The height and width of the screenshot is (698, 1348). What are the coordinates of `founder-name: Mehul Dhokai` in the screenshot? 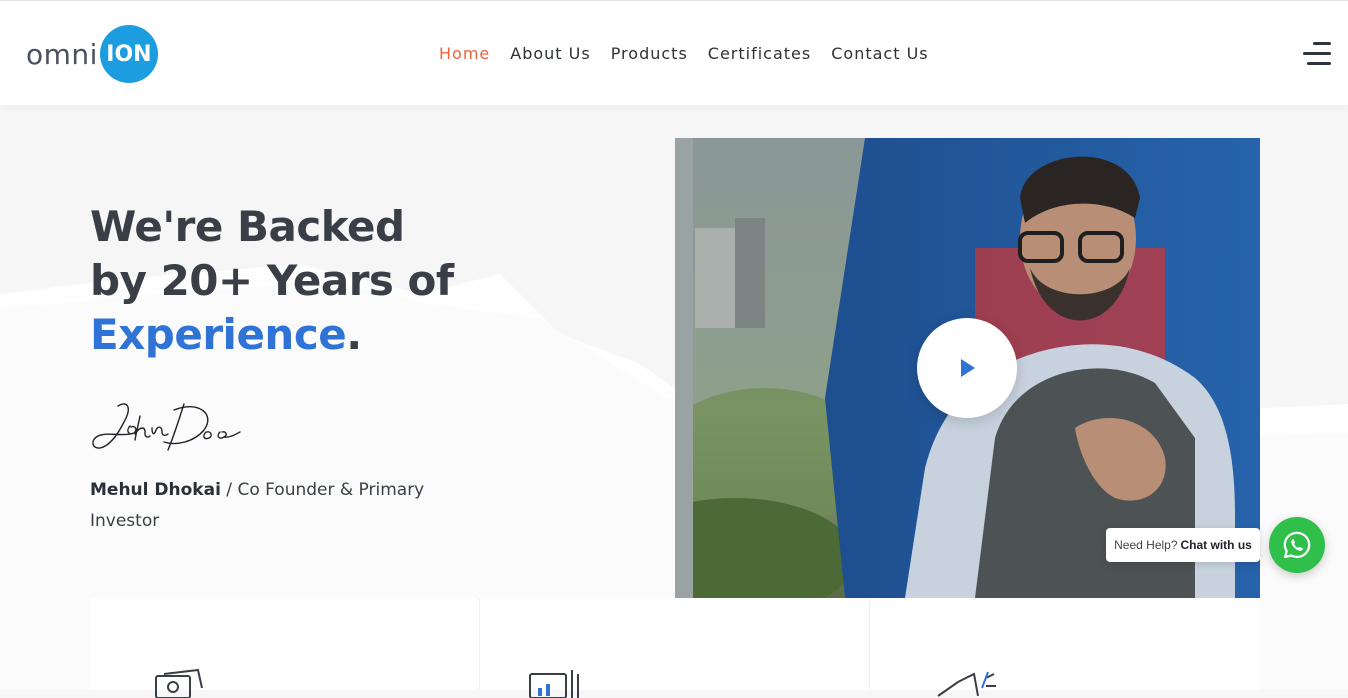 It's located at (155, 490).